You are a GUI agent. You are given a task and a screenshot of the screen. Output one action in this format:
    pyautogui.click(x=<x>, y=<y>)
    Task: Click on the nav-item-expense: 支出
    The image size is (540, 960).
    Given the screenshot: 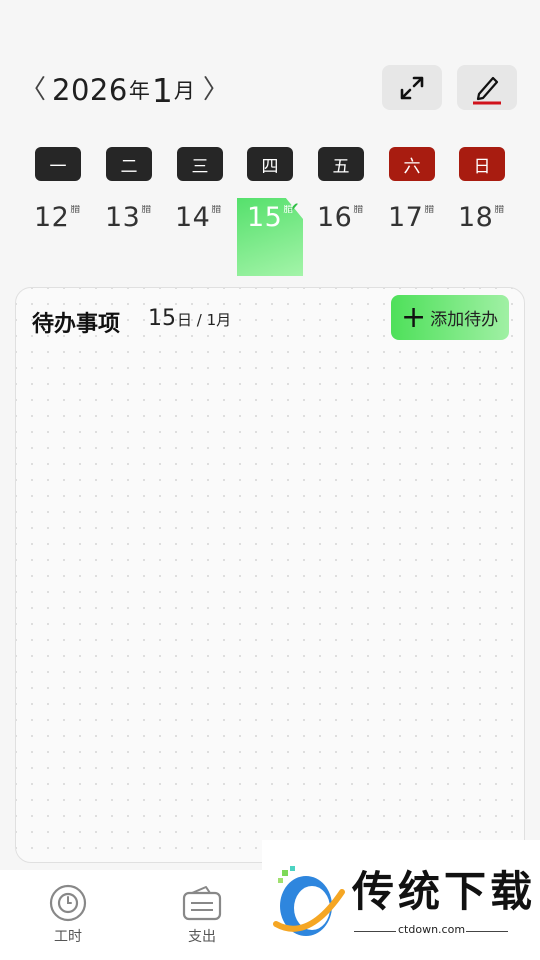 What is the action you would take?
    pyautogui.click(x=202, y=915)
    